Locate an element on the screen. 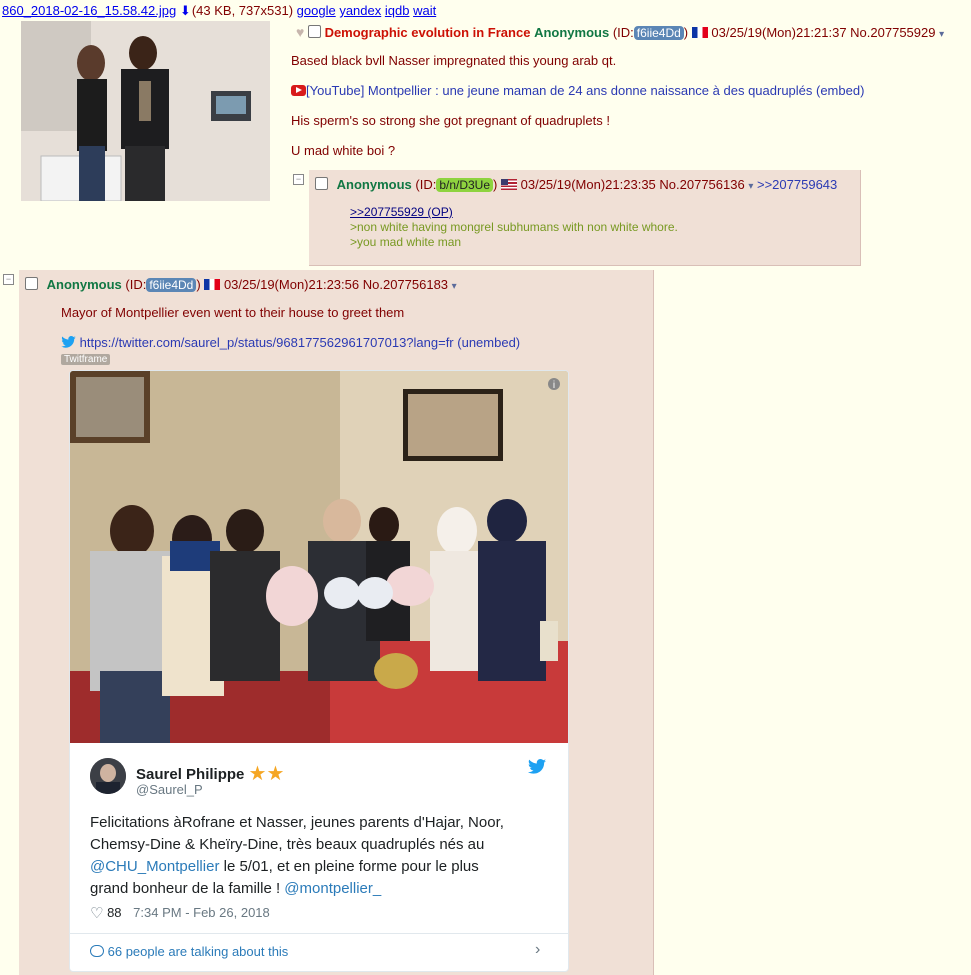  google-link: google is located at coordinates (316, 10).